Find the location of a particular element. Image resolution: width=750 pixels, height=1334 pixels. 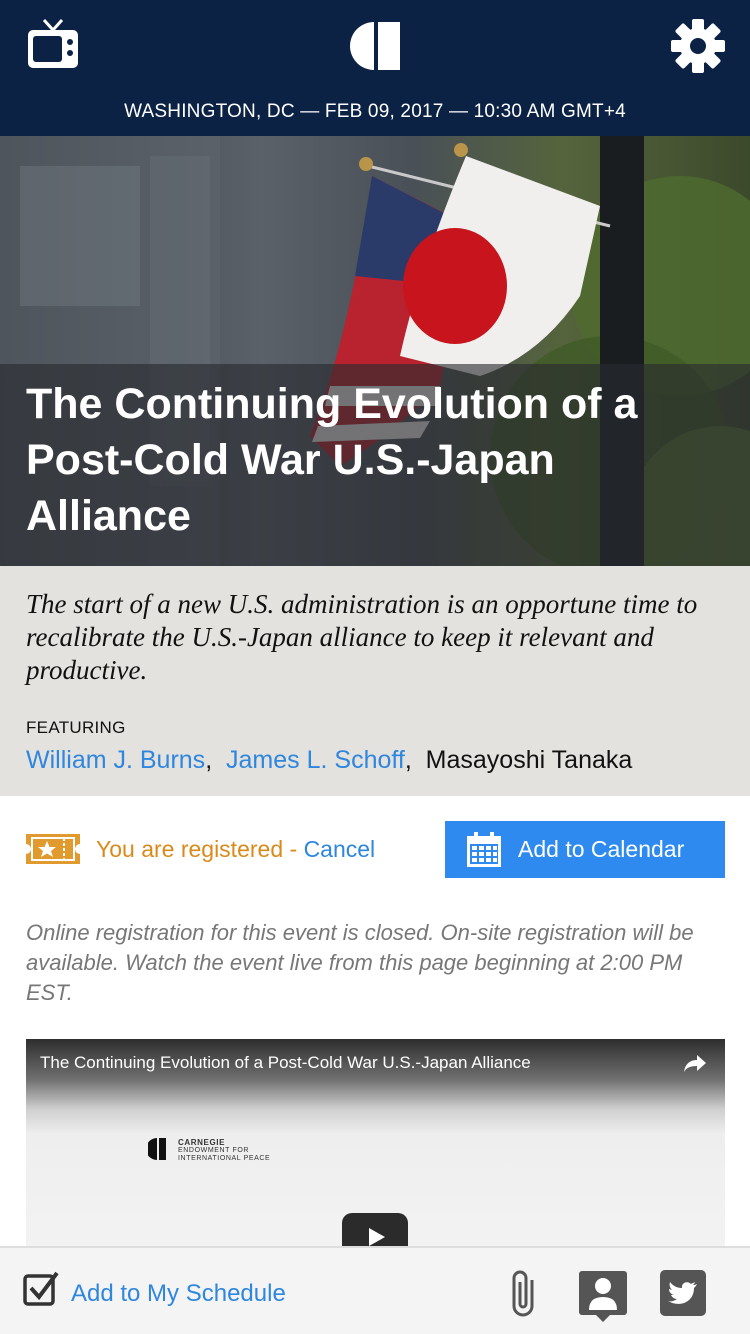

speaker-name: Masayoshi Tanaka is located at coordinates (529, 760).